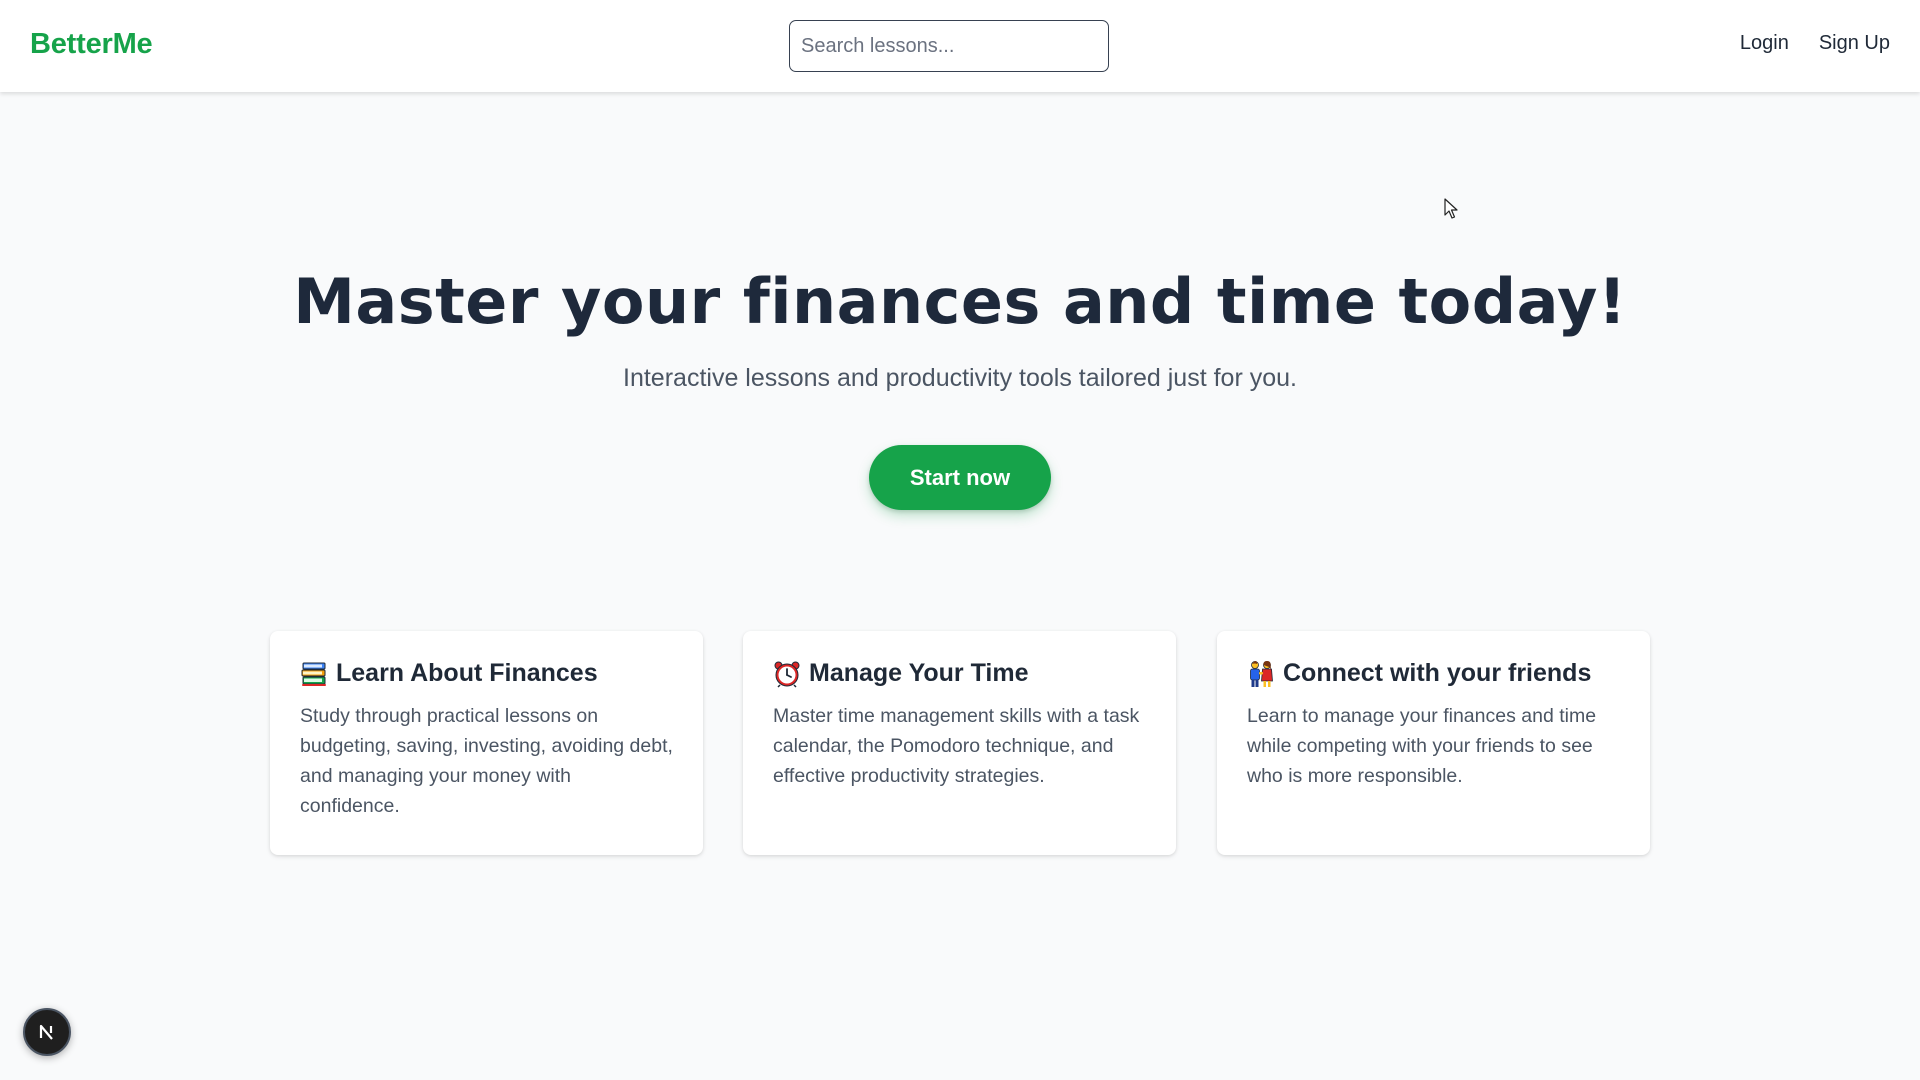 The width and height of the screenshot is (1920, 1080). I want to click on nextjs-dev-badge, so click(47, 1032).